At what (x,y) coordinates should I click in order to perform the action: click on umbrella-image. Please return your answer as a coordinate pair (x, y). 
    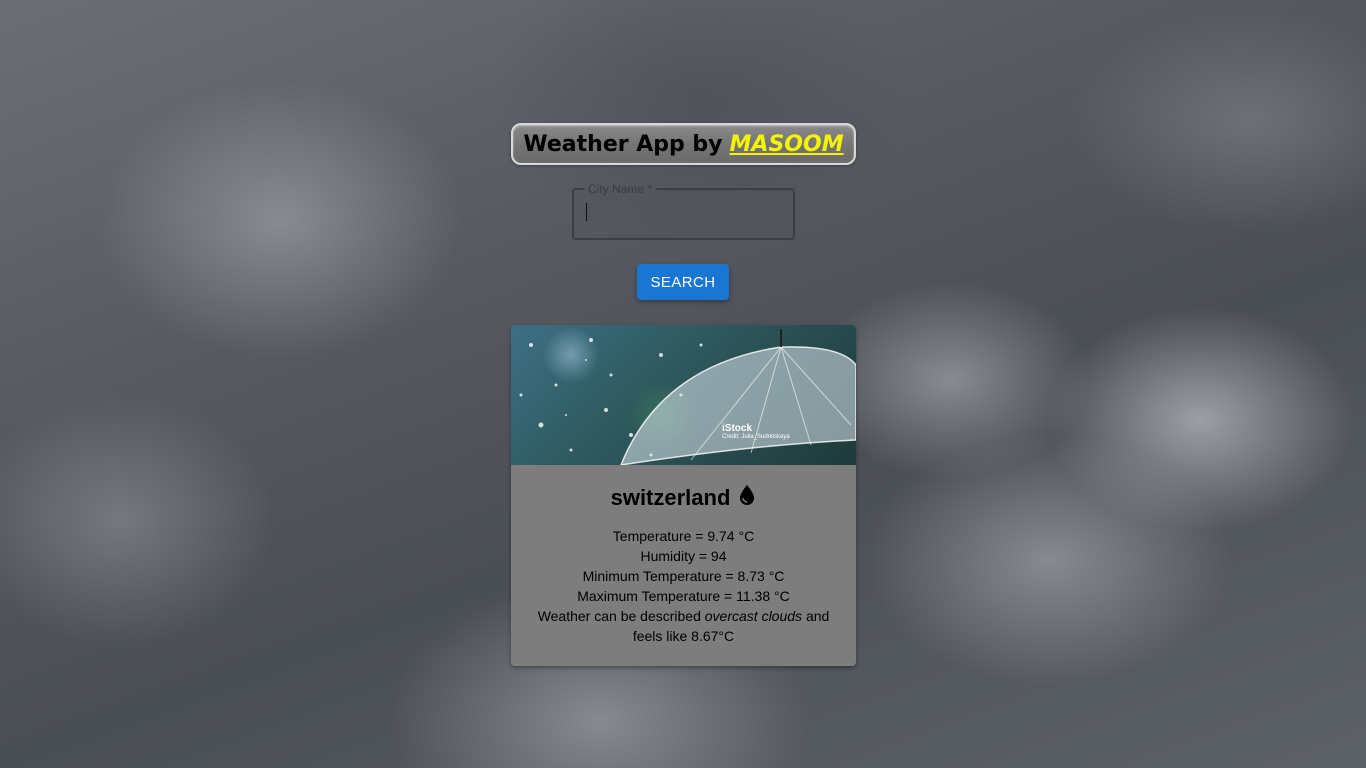
    Looking at the image, I should click on (687, 397).